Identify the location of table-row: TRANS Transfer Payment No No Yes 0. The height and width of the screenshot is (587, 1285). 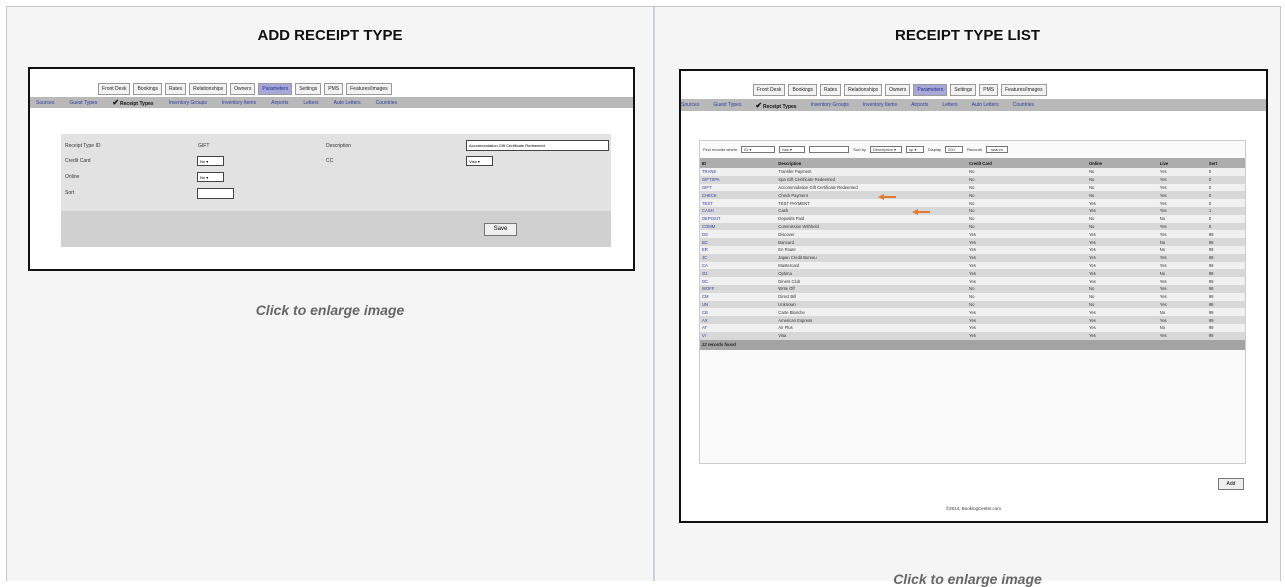
(972, 172).